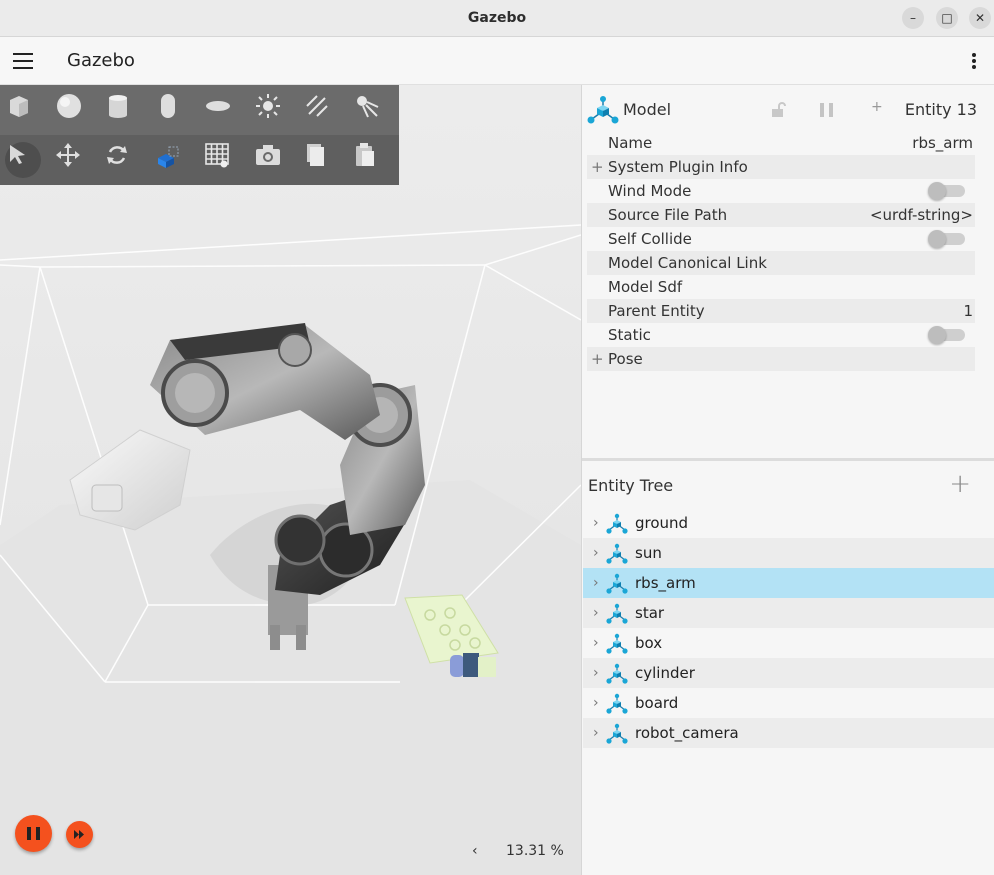 Image resolution: width=994 pixels, height=875 pixels. I want to click on sun-light-icon, so click(272, 110).